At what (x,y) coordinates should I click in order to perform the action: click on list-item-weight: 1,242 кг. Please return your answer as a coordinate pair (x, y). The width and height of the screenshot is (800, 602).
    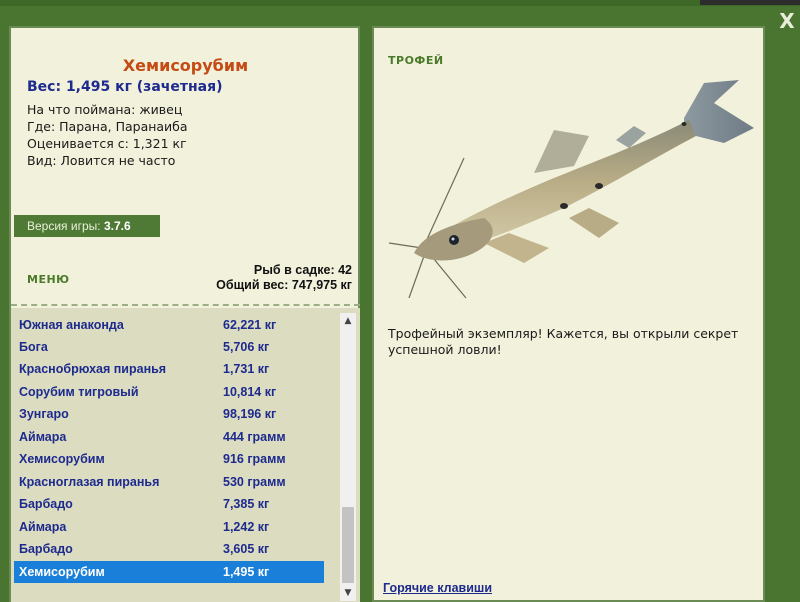
    Looking at the image, I should click on (246, 527).